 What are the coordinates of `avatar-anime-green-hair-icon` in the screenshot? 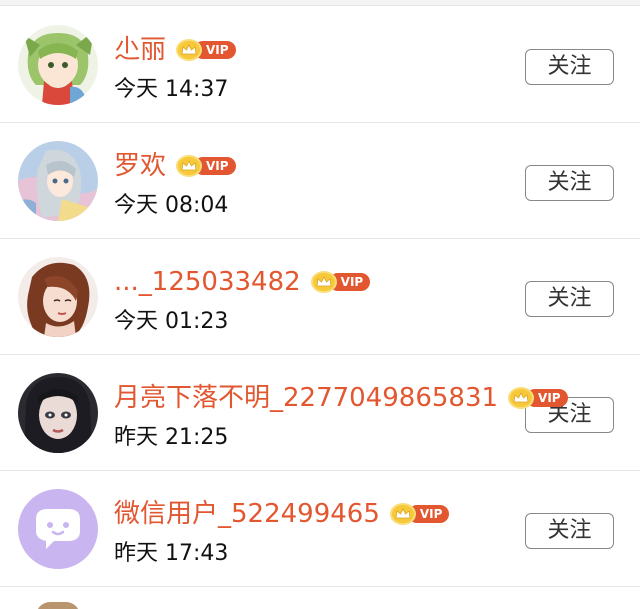 It's located at (58, 65).